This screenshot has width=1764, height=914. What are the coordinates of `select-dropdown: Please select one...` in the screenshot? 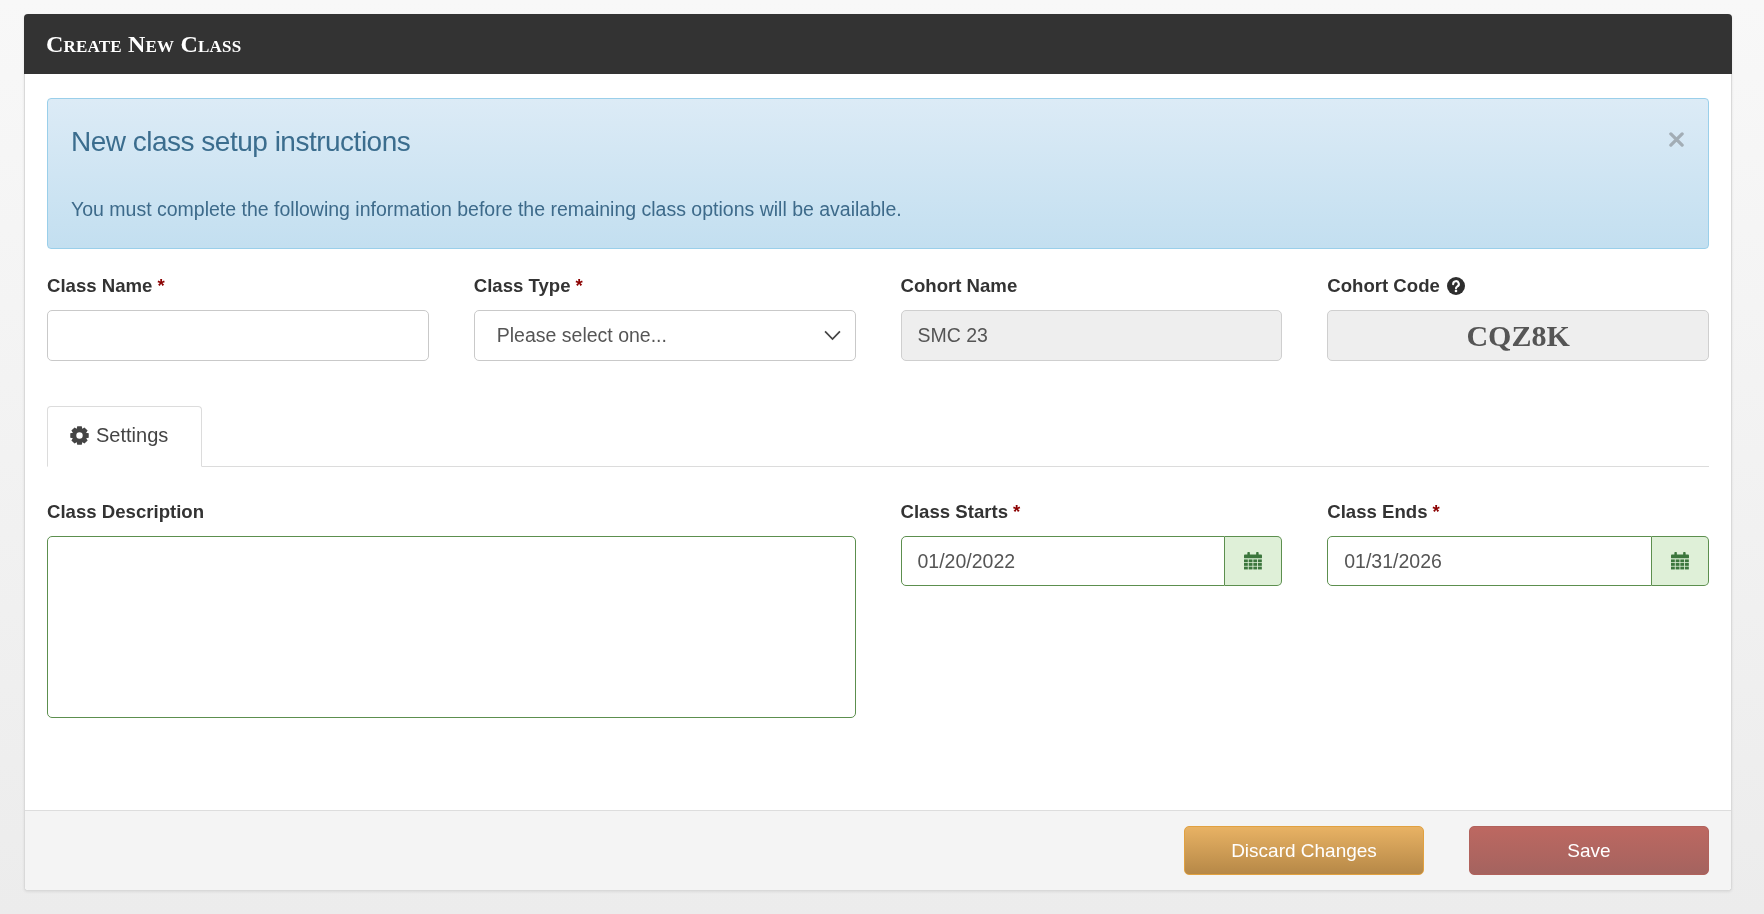 It's located at (664, 335).